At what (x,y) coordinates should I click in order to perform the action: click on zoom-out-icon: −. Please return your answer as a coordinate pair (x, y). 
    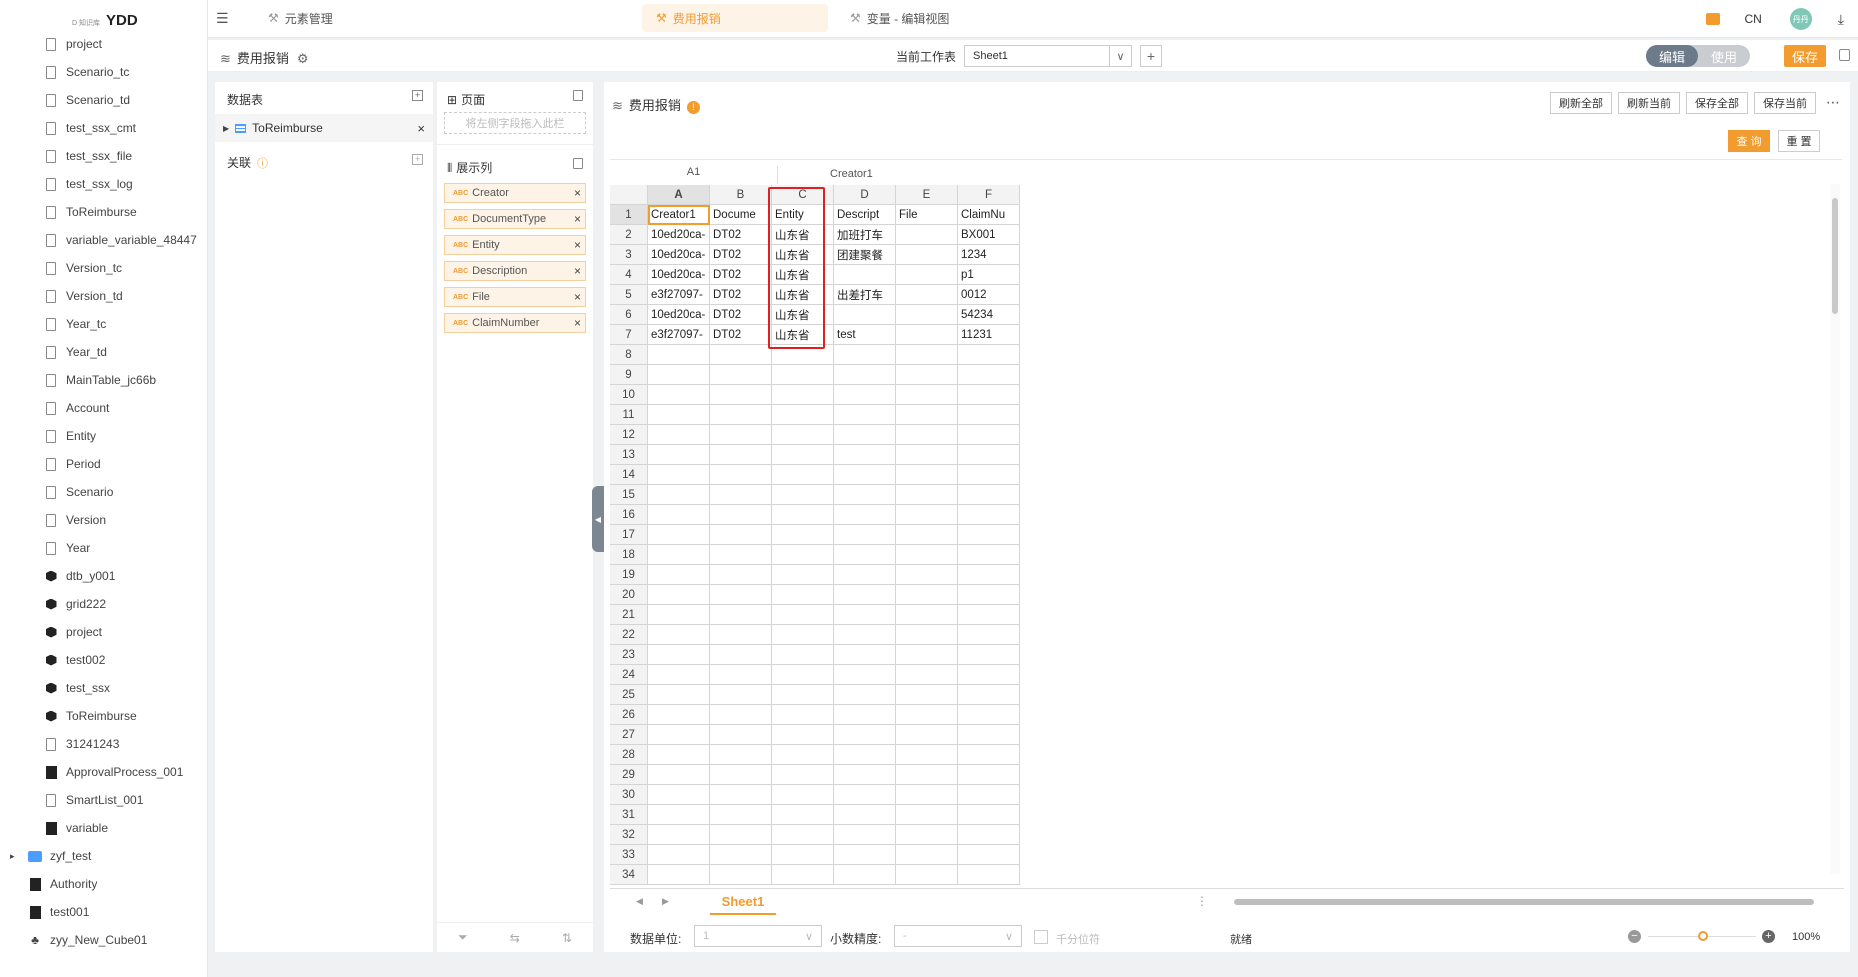
    Looking at the image, I should click on (1634, 936).